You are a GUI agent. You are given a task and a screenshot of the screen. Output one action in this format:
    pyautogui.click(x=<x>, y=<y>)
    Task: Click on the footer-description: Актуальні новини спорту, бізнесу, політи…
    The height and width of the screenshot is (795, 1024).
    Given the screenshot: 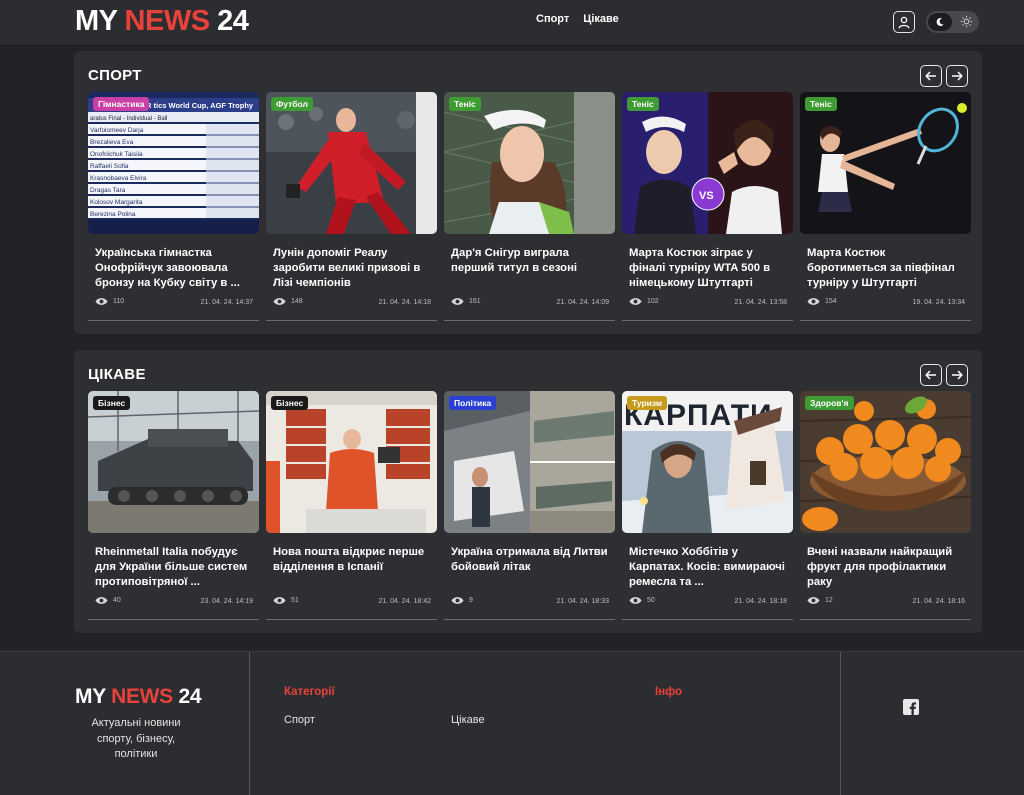 What is the action you would take?
    pyautogui.click(x=136, y=738)
    